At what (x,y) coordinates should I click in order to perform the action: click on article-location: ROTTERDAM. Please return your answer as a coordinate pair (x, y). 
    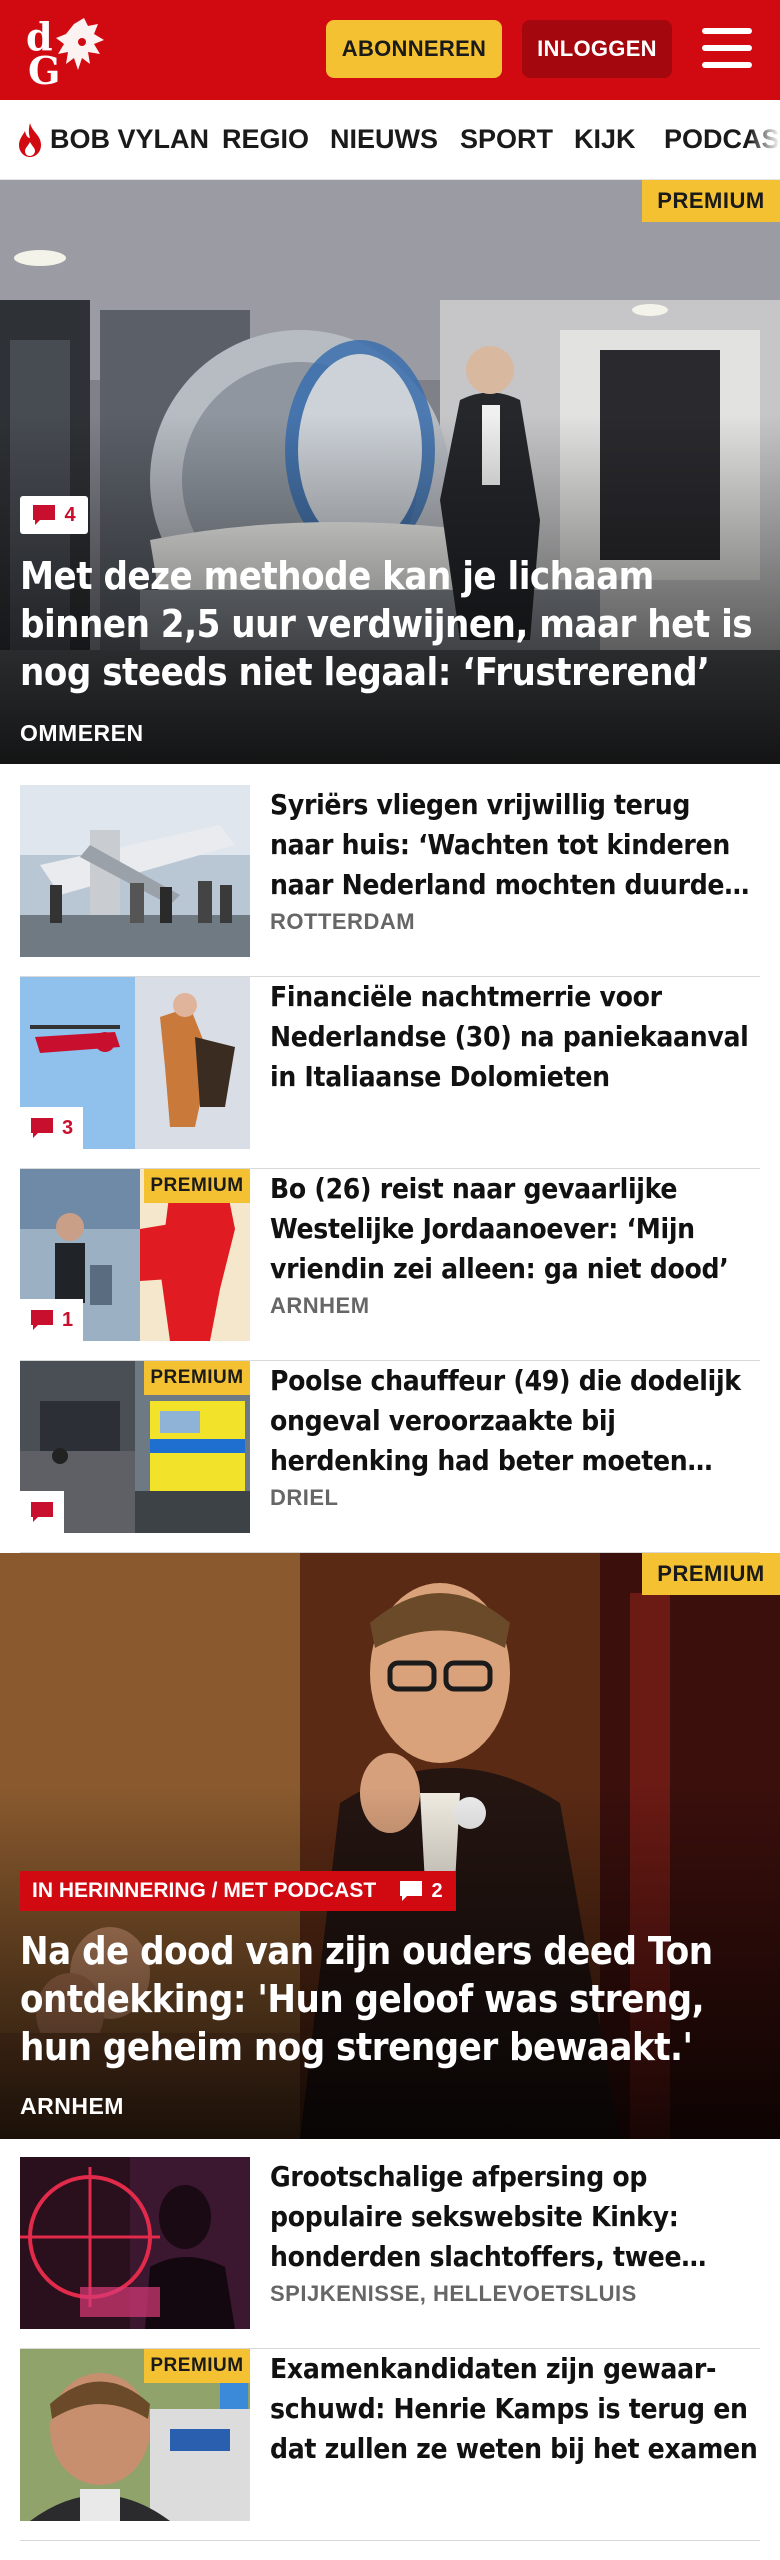
    Looking at the image, I should click on (343, 921).